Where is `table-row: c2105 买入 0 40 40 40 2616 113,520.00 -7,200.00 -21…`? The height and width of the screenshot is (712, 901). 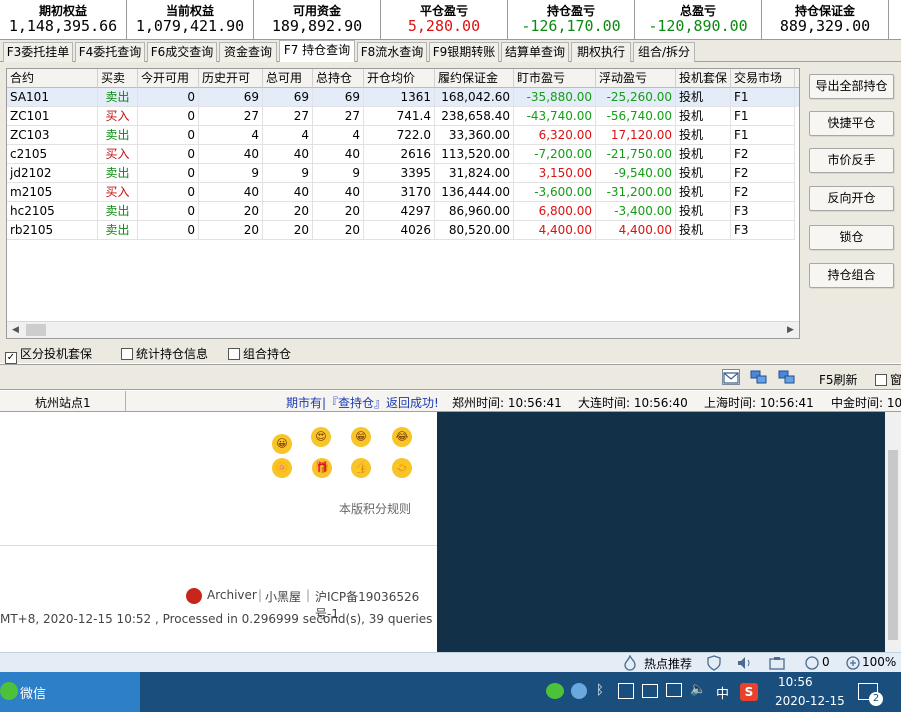 table-row: c2105 买入 0 40 40 40 2616 113,520.00 -7,200.00 -21… is located at coordinates (403, 154).